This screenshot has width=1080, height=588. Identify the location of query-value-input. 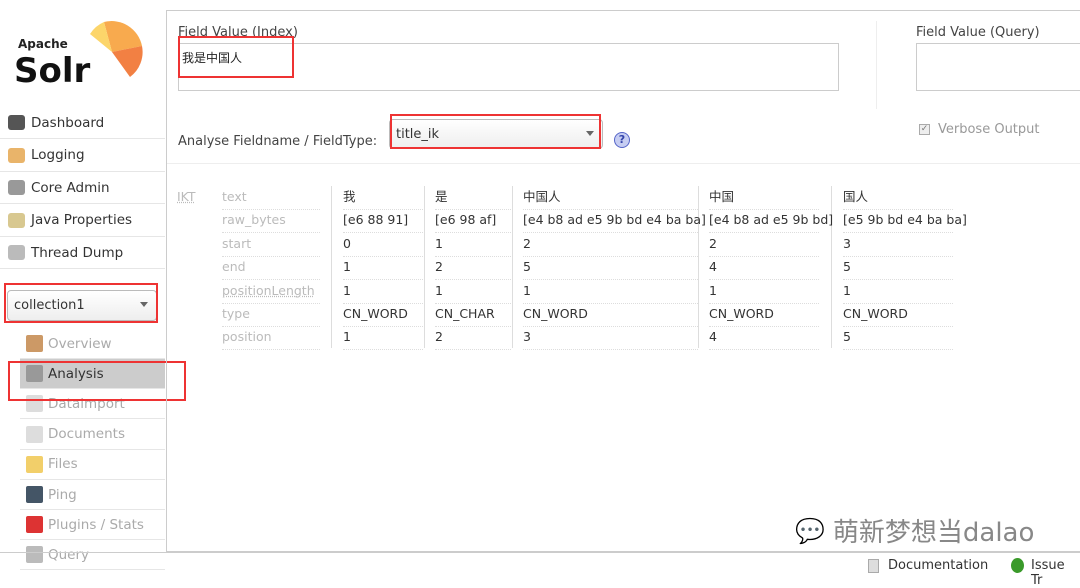
(998, 67).